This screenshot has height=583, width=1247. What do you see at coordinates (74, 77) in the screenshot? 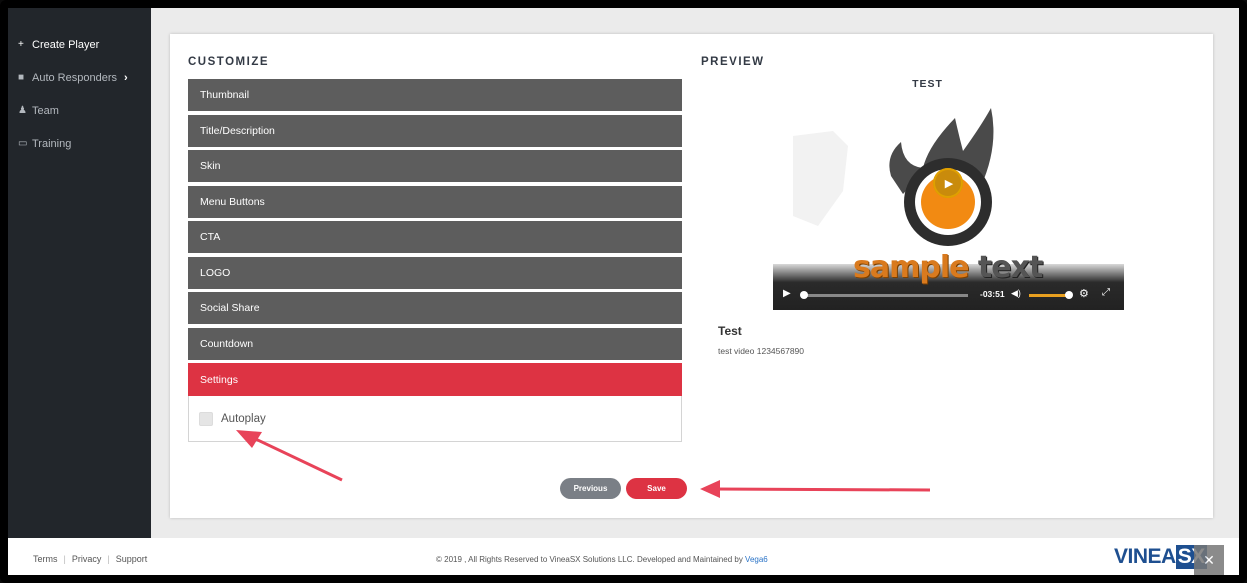
I see `sidebar-item-label: Auto Responders` at bounding box center [74, 77].